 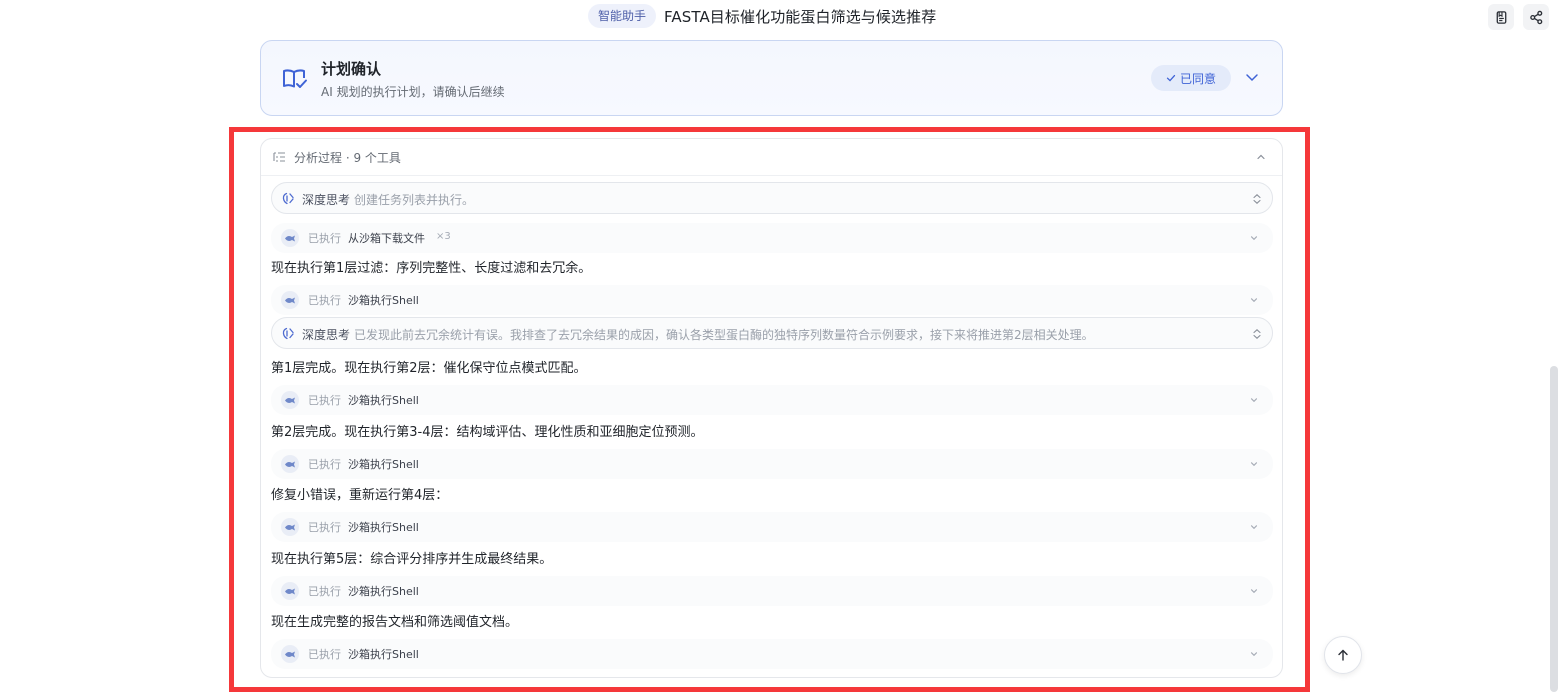 What do you see at coordinates (800, 16) in the screenshot?
I see `page-title: FASTA目标催化功能蛋白筛选与候选推荐` at bounding box center [800, 16].